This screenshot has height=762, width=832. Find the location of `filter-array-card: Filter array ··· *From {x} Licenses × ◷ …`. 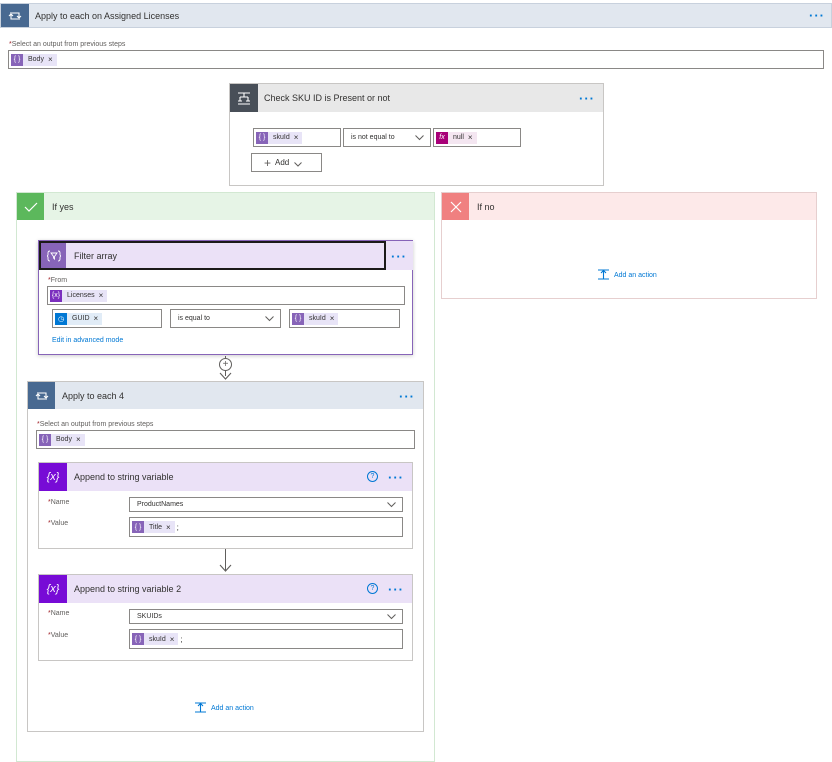

filter-array-card: Filter array ··· *From {x} Licenses × ◷ … is located at coordinates (225, 297).